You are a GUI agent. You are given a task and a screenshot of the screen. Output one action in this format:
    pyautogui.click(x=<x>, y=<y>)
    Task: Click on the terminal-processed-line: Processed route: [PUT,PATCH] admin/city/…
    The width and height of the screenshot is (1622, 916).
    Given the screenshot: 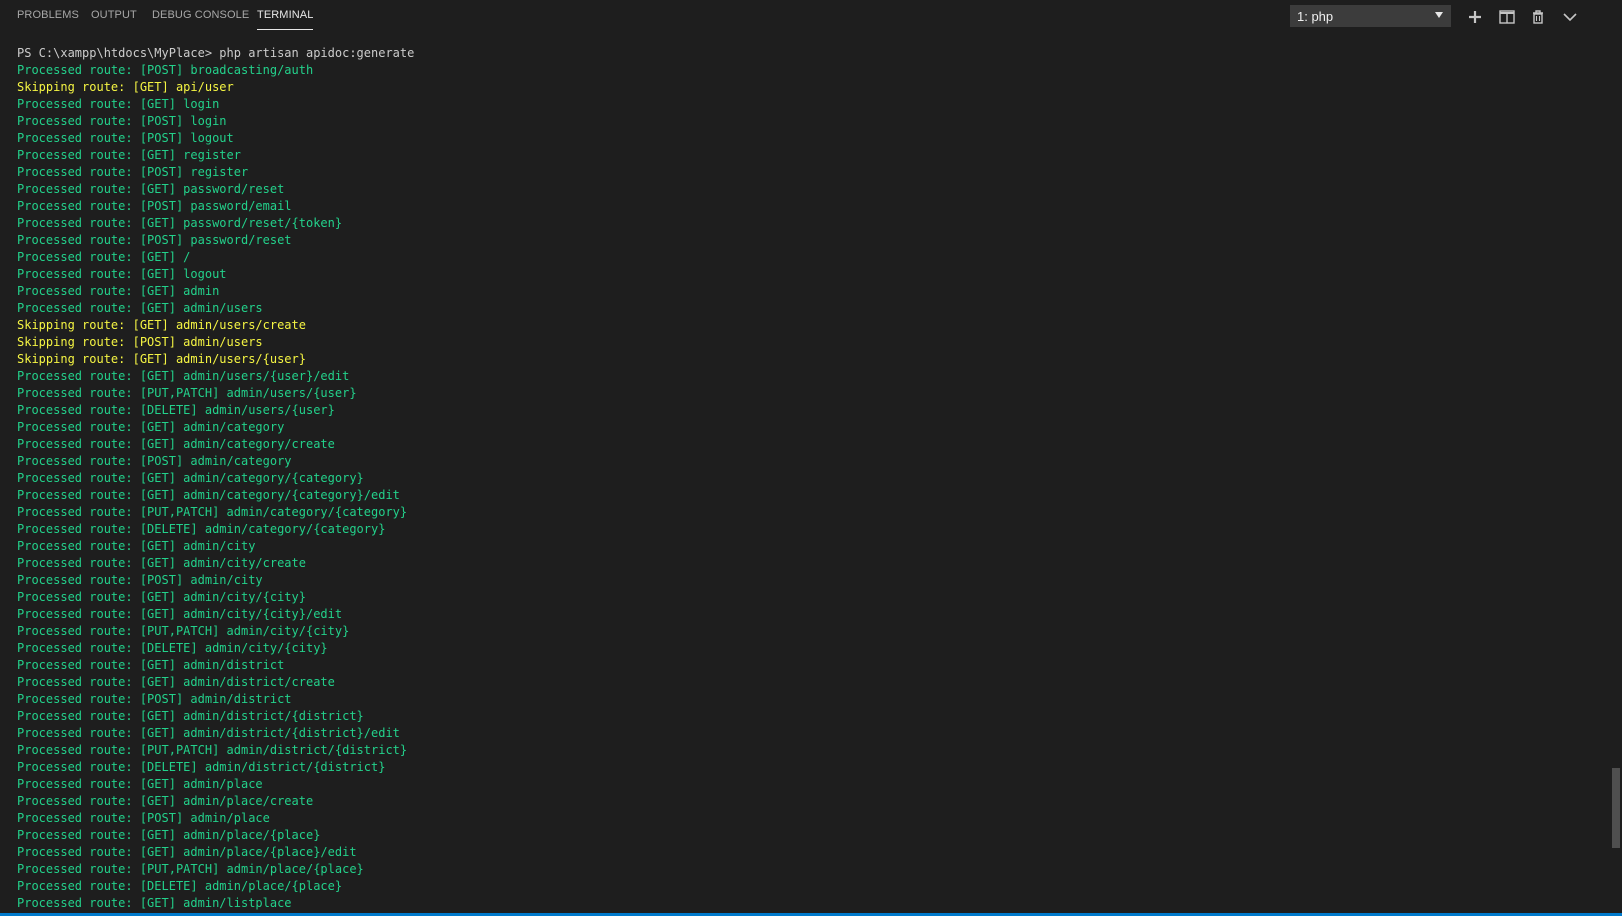 What is the action you would take?
    pyautogui.click(x=183, y=631)
    